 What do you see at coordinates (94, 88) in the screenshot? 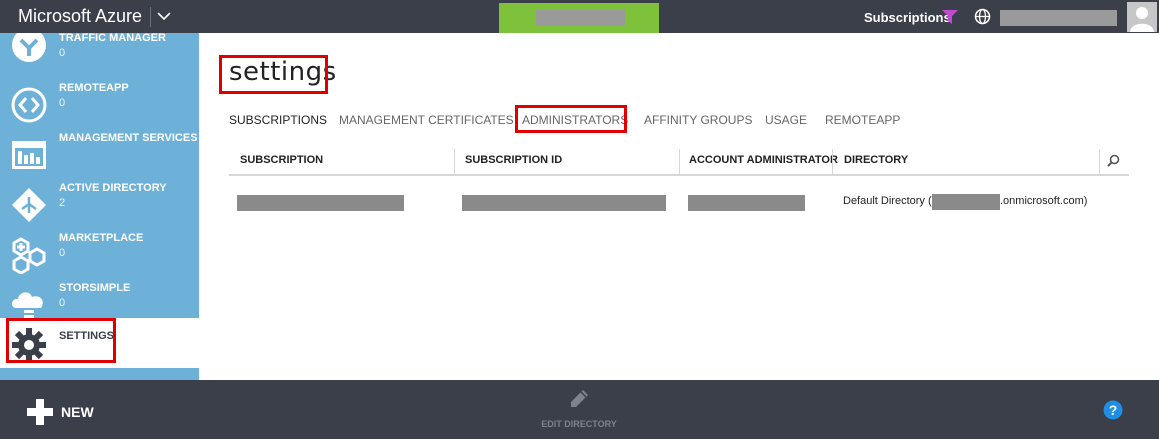
I see `sidebar-item-label: REMOTEAPP` at bounding box center [94, 88].